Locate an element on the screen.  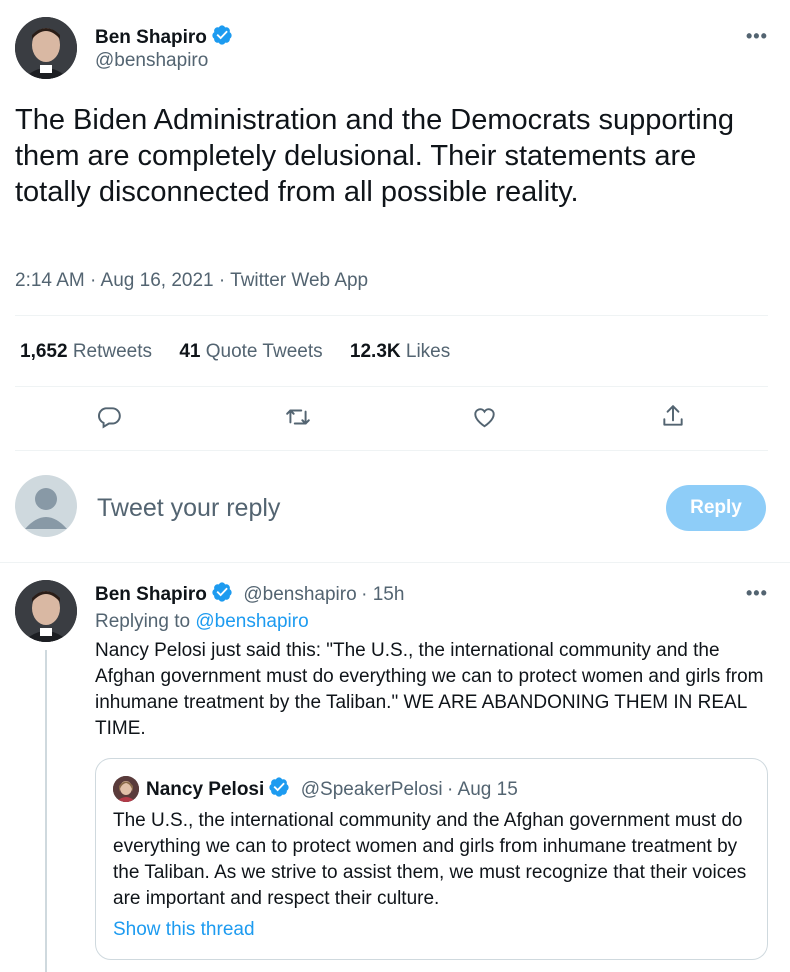
quoted-time: · Aug 15 is located at coordinates (482, 789).